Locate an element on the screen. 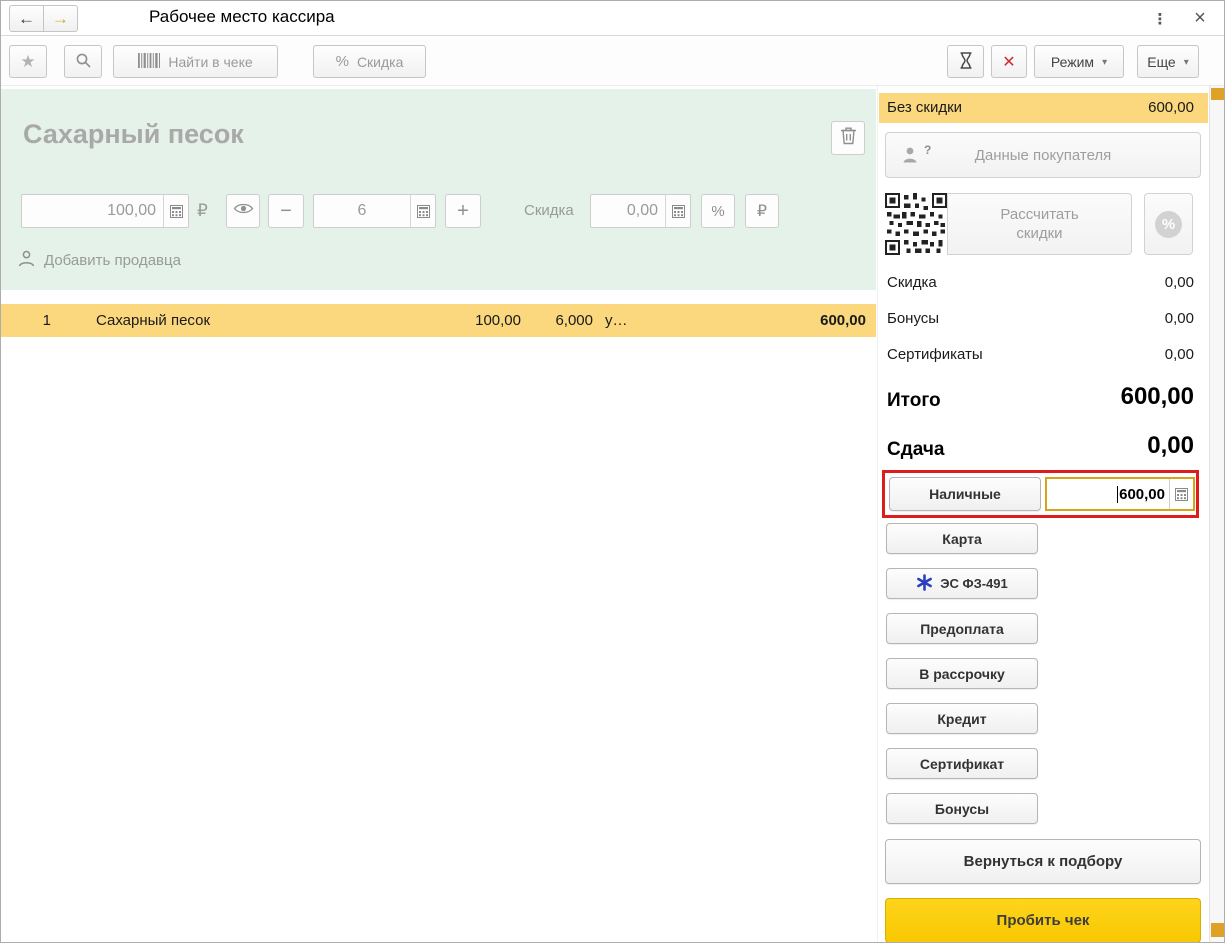 This screenshot has height=943, width=1225. es-asterisk-icon is located at coordinates (924, 583).